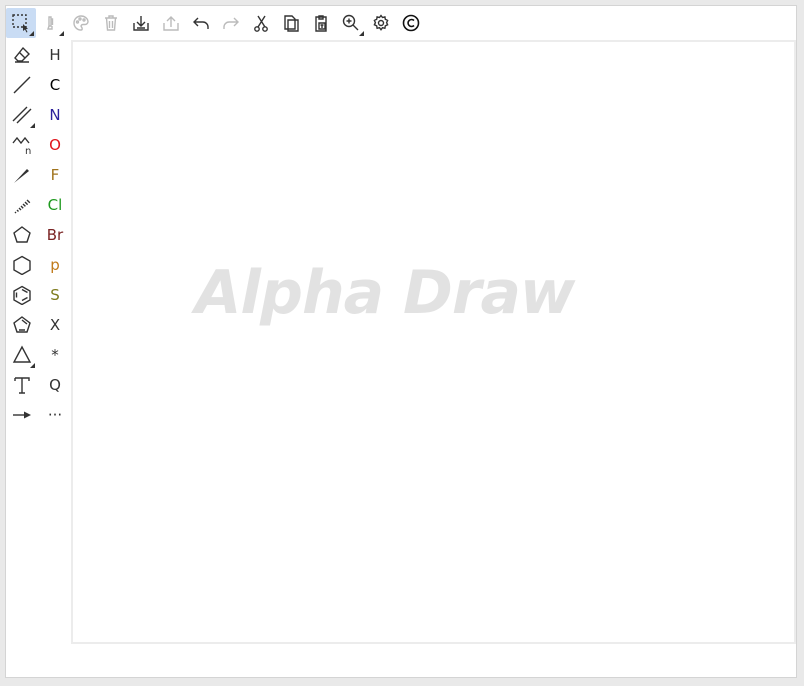 The image size is (804, 686). I want to click on download-icon, so click(141, 23).